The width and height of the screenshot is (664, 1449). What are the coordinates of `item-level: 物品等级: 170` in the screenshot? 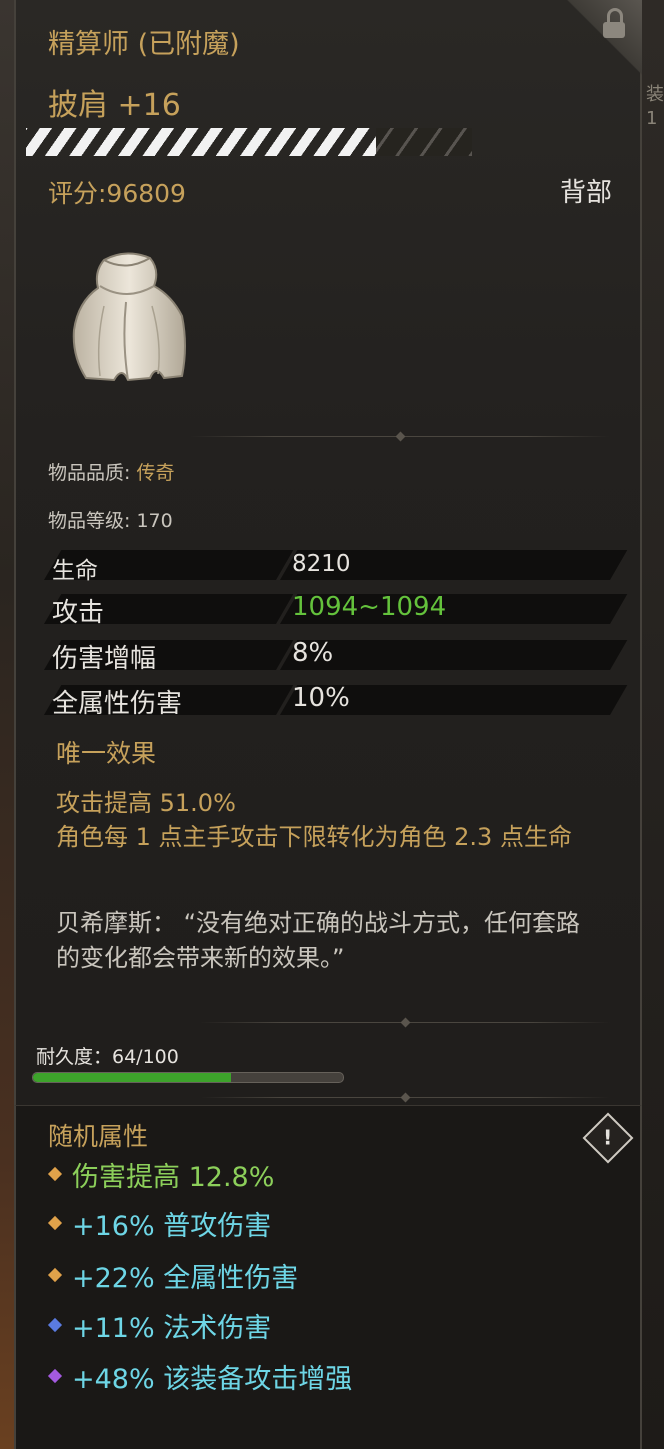 It's located at (110, 521).